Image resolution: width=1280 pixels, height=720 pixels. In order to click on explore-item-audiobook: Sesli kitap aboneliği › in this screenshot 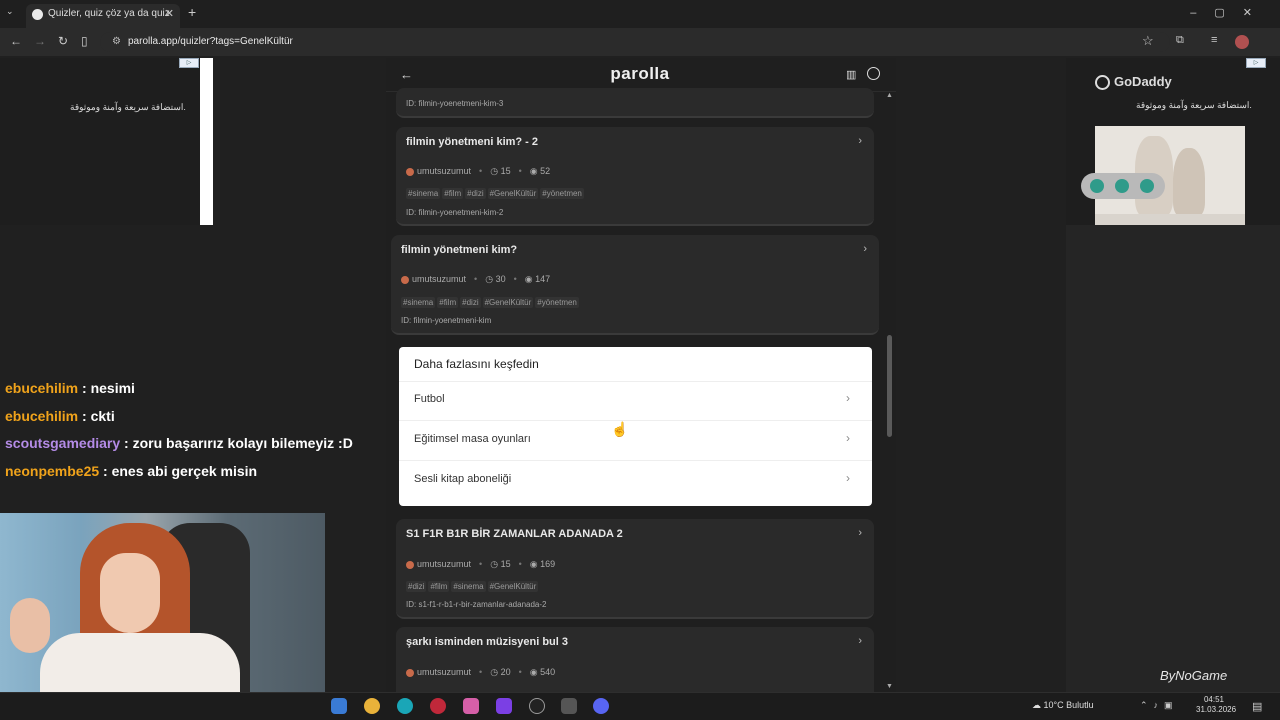, I will do `click(635, 480)`.